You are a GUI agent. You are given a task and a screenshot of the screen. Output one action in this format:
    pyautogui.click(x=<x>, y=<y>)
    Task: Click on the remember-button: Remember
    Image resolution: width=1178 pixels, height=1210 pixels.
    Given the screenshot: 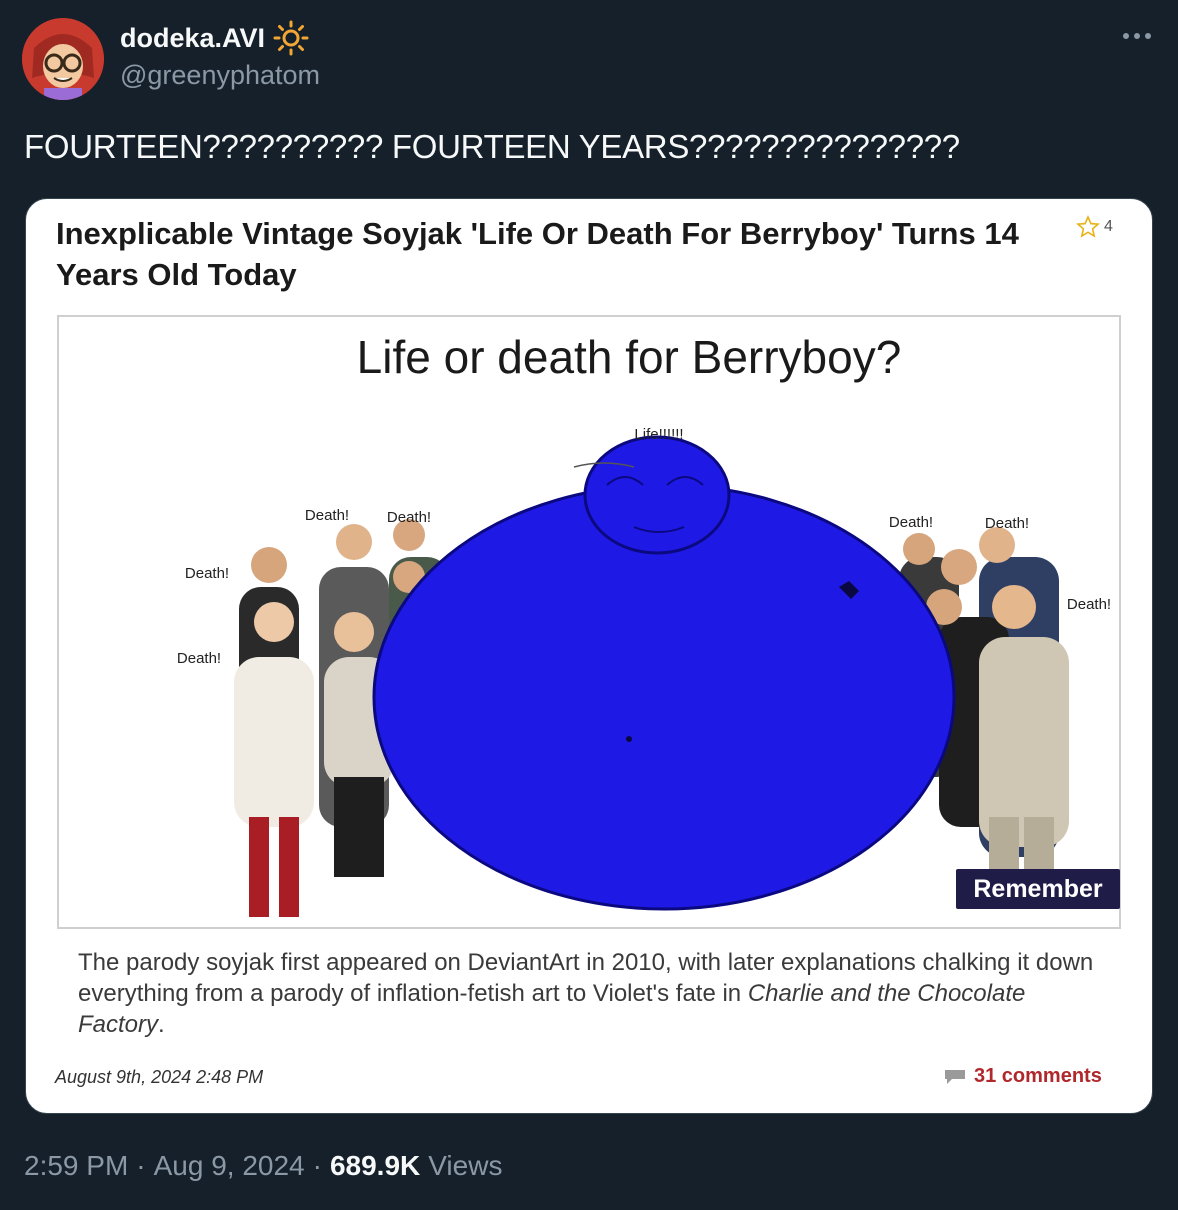 What is the action you would take?
    pyautogui.click(x=1038, y=889)
    